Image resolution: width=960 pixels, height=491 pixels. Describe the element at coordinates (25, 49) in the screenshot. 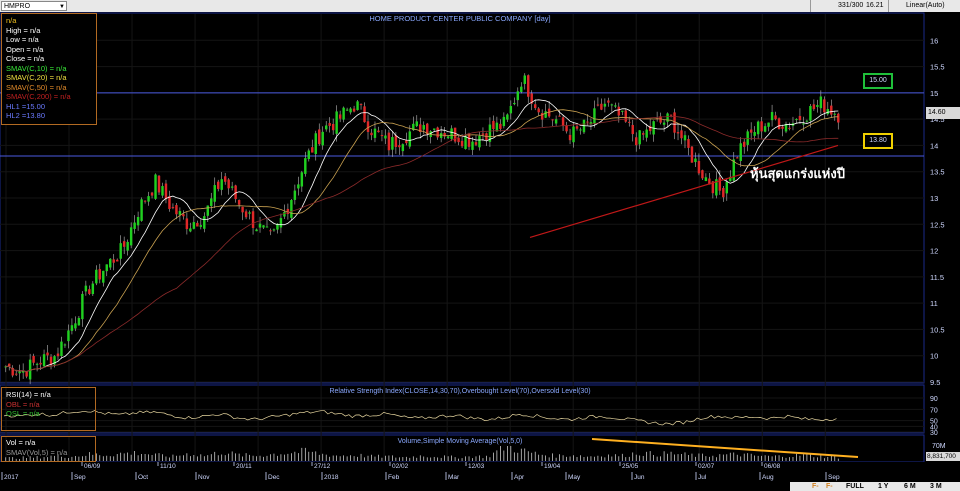

I see `legend-open: Open = n/a` at that location.